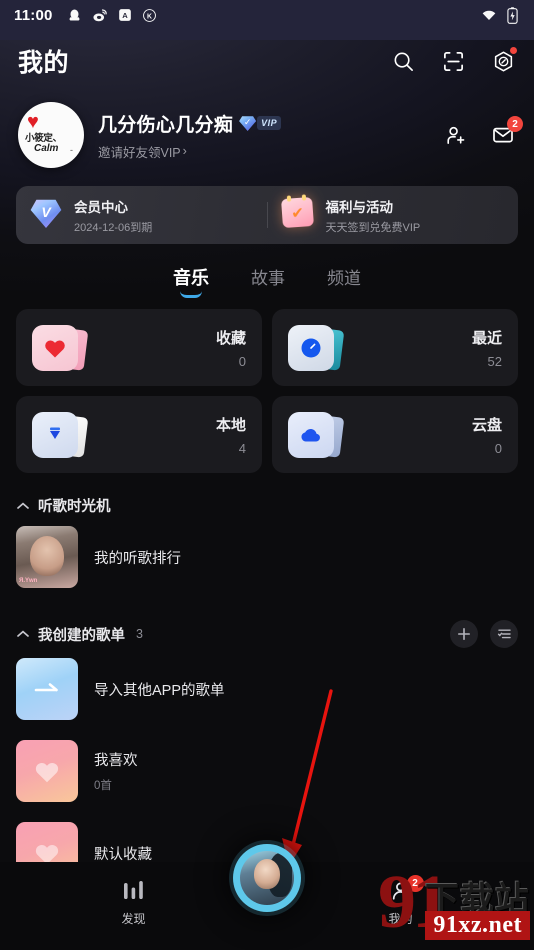 Image resolution: width=534 pixels, height=950 pixels. I want to click on qq-icon, so click(75, 15).